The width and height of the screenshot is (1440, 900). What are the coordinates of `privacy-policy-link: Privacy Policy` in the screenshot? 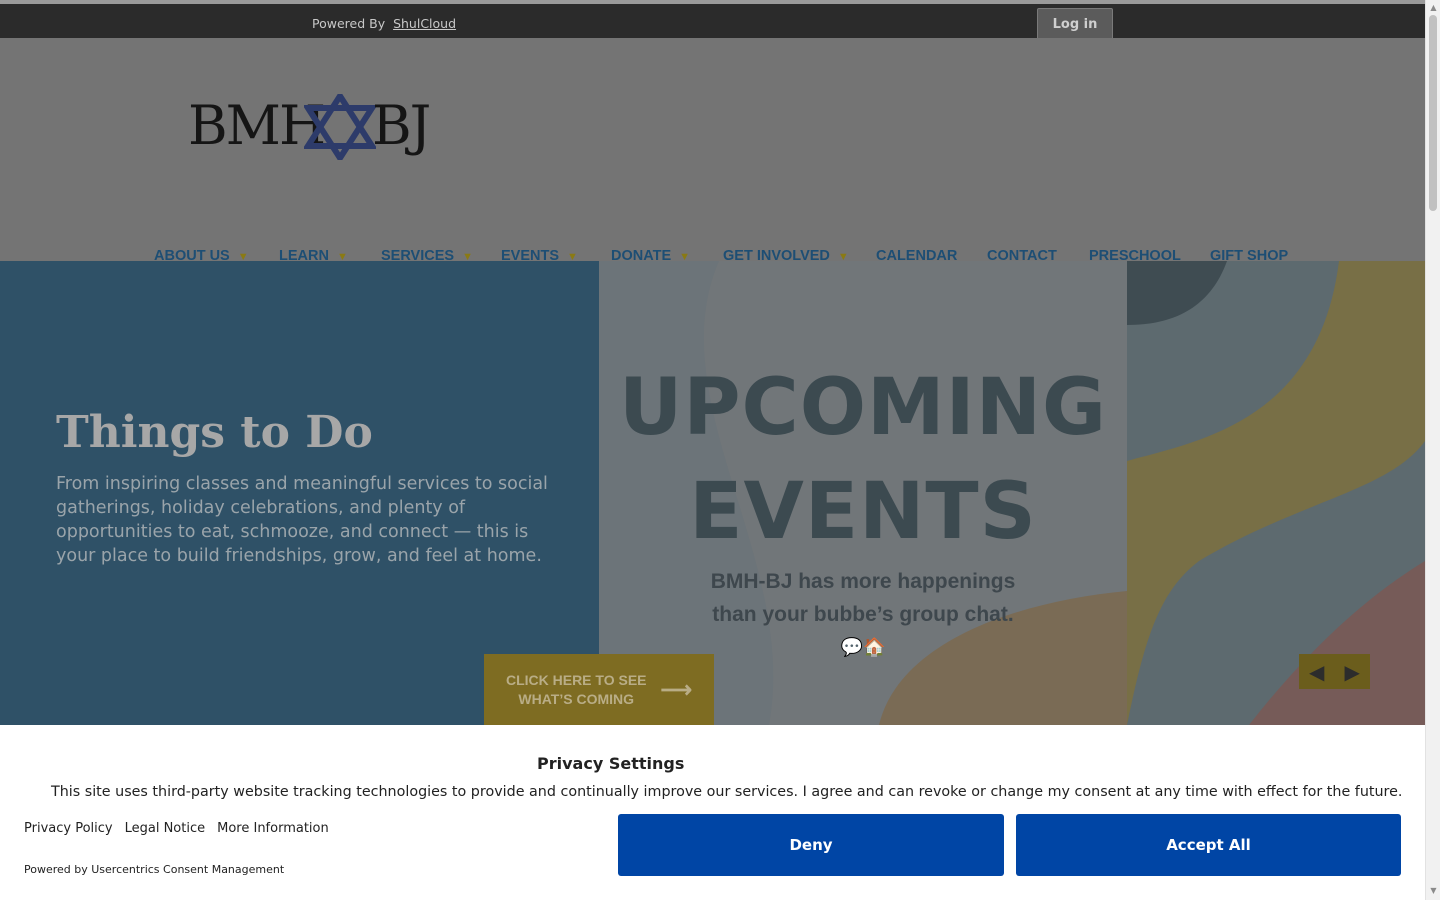 It's located at (68, 828).